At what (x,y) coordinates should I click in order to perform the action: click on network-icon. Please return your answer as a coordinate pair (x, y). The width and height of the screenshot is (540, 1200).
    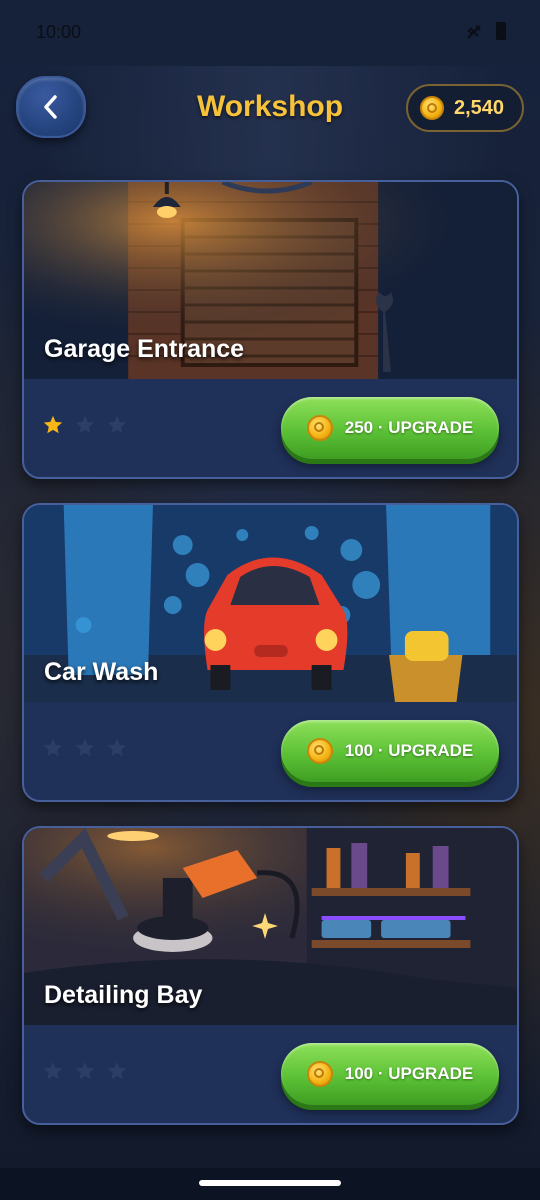
    Looking at the image, I should click on (474, 32).